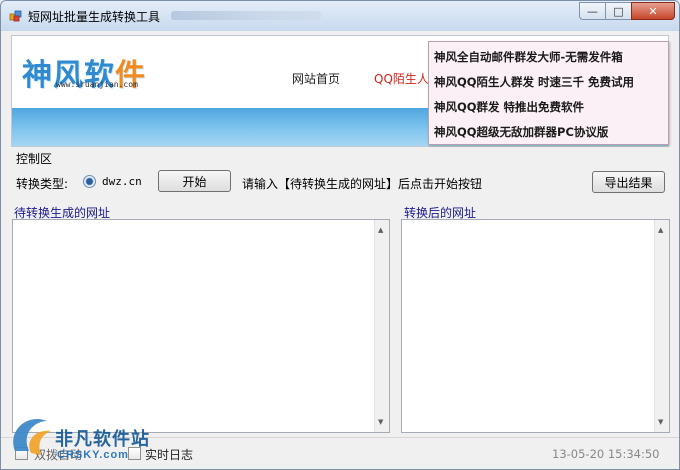  I want to click on convert-type-label: 转换类型:, so click(42, 184).